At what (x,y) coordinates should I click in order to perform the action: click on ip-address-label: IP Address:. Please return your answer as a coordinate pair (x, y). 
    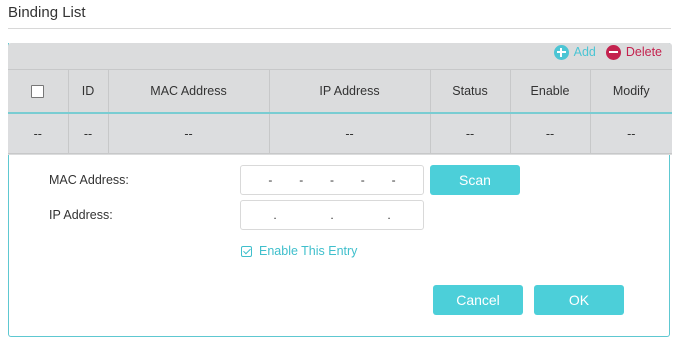
    Looking at the image, I should click on (81, 215).